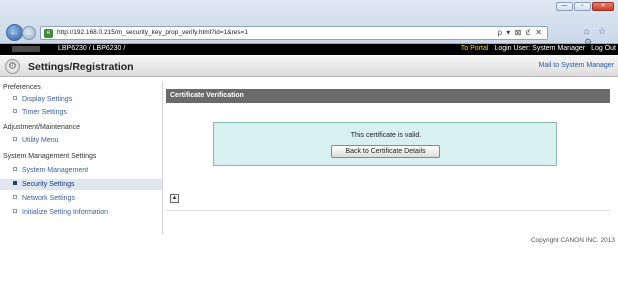 This screenshot has height=298, width=618. I want to click on site-favicon-icon: e, so click(48, 33).